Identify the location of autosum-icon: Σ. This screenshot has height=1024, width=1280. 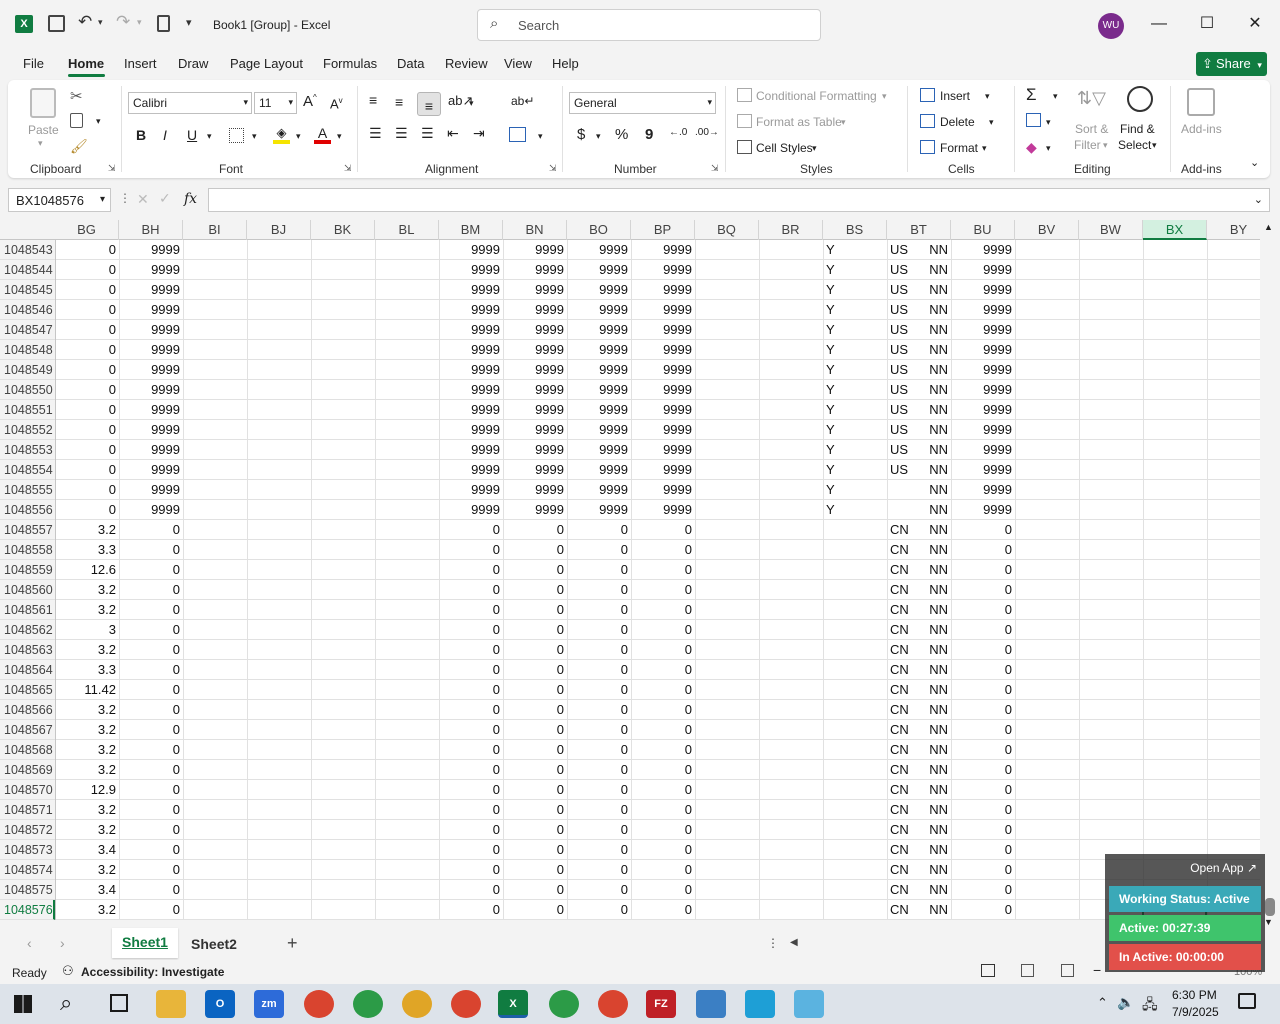
(1031, 95).